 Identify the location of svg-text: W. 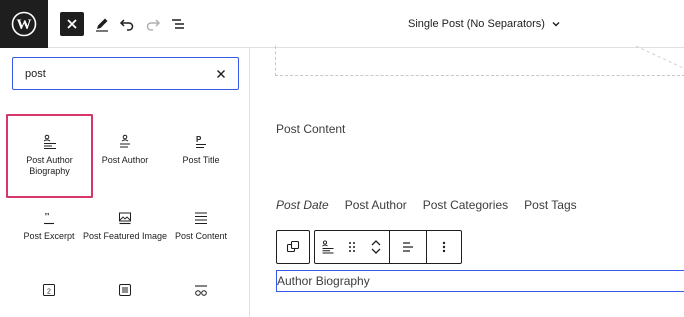
(24, 25).